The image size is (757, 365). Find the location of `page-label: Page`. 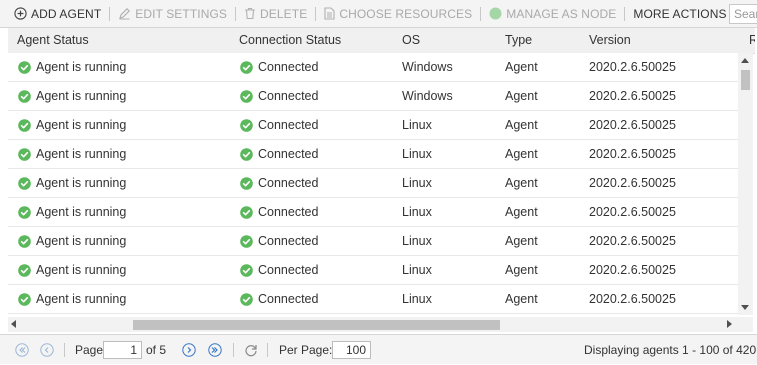

page-label: Page is located at coordinates (89, 350).